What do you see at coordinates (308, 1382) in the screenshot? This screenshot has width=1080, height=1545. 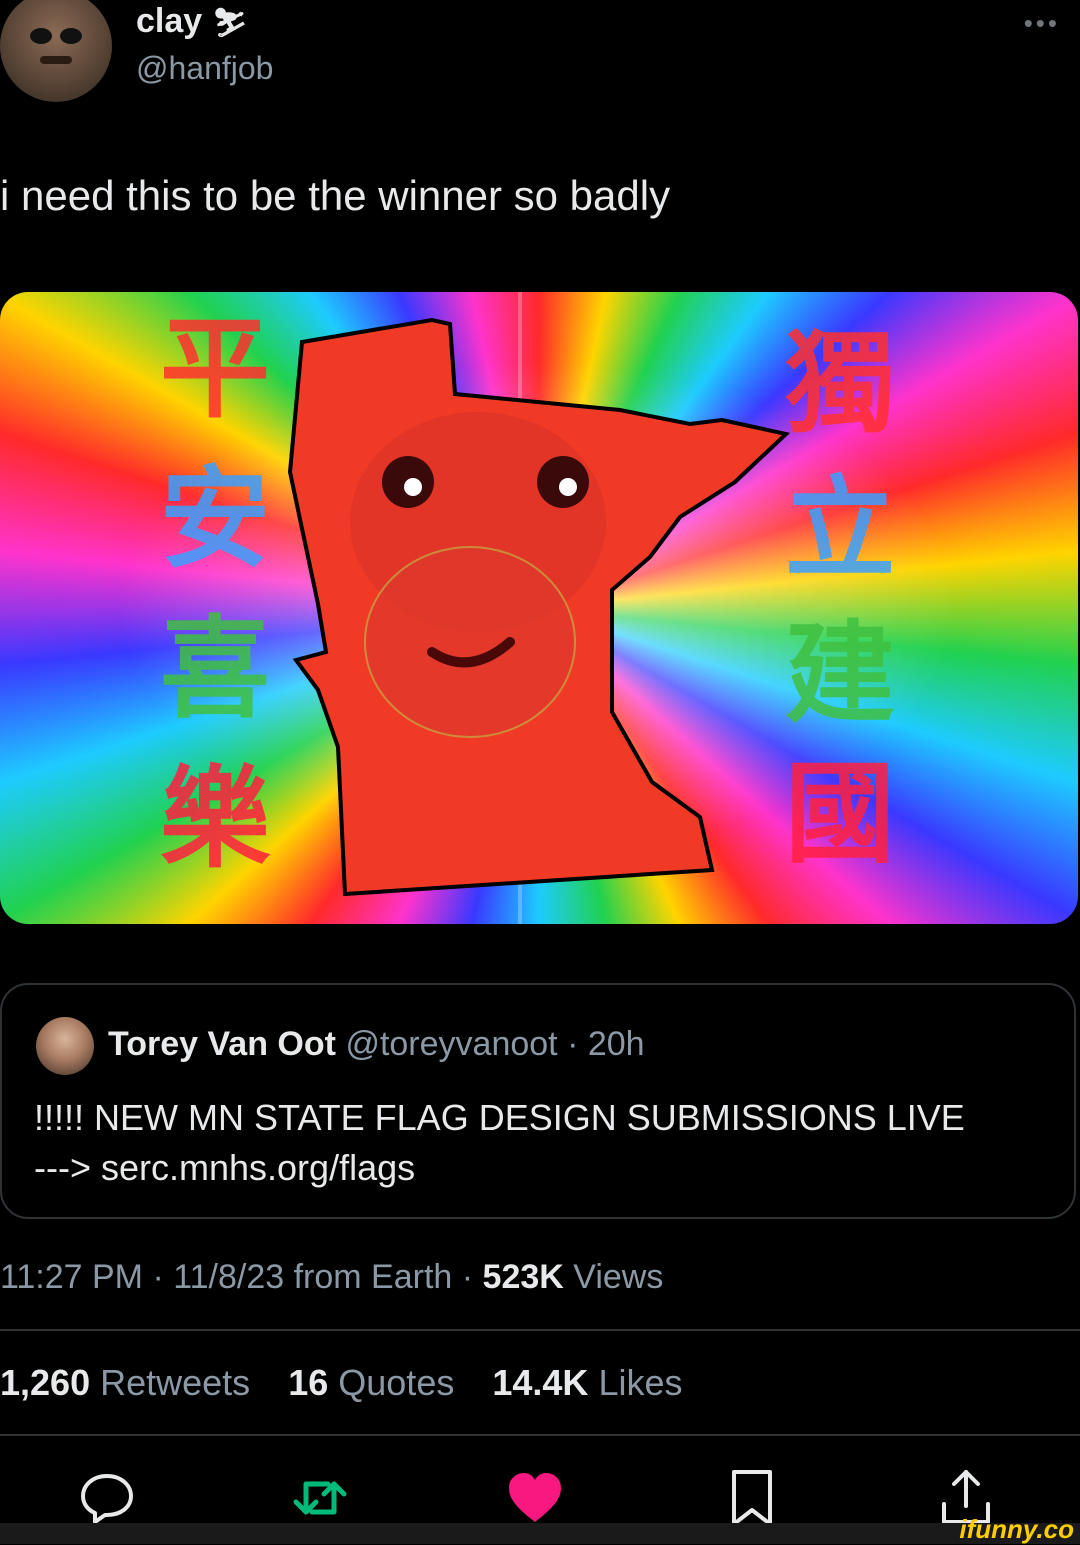 I see `quotes-count: 16` at bounding box center [308, 1382].